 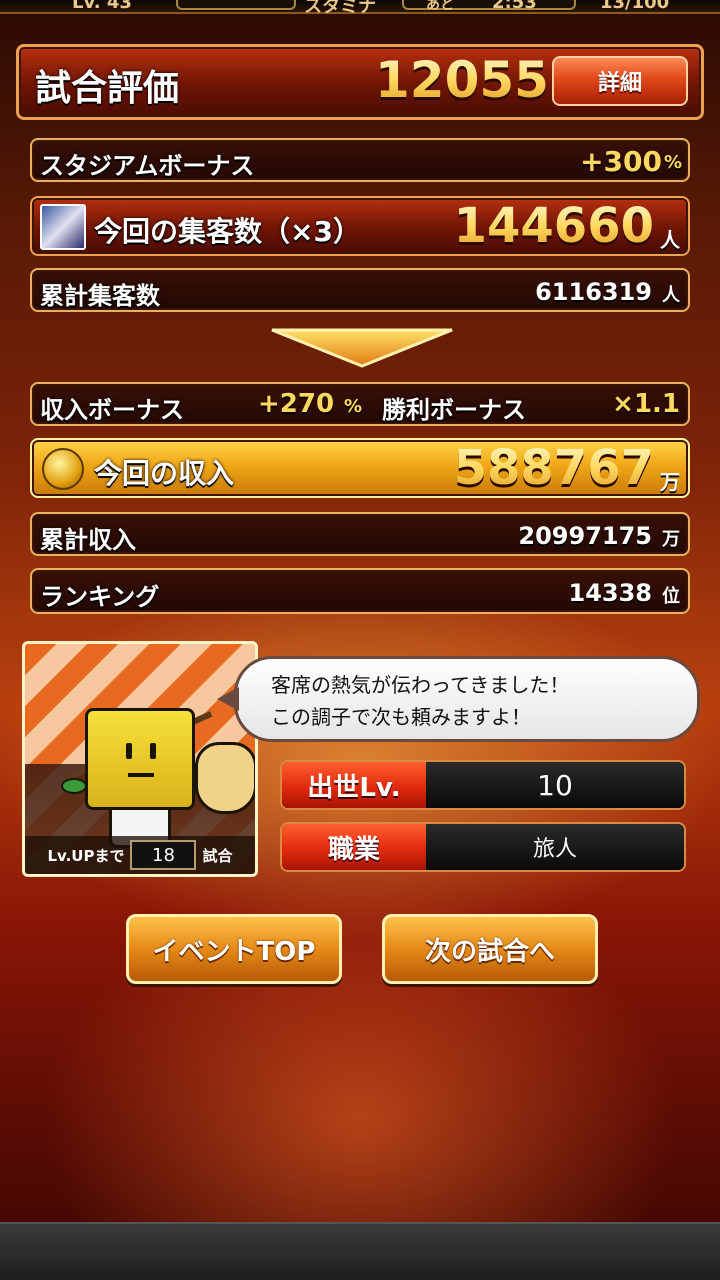 What do you see at coordinates (360, 1251) in the screenshot?
I see `bottom-bar` at bounding box center [360, 1251].